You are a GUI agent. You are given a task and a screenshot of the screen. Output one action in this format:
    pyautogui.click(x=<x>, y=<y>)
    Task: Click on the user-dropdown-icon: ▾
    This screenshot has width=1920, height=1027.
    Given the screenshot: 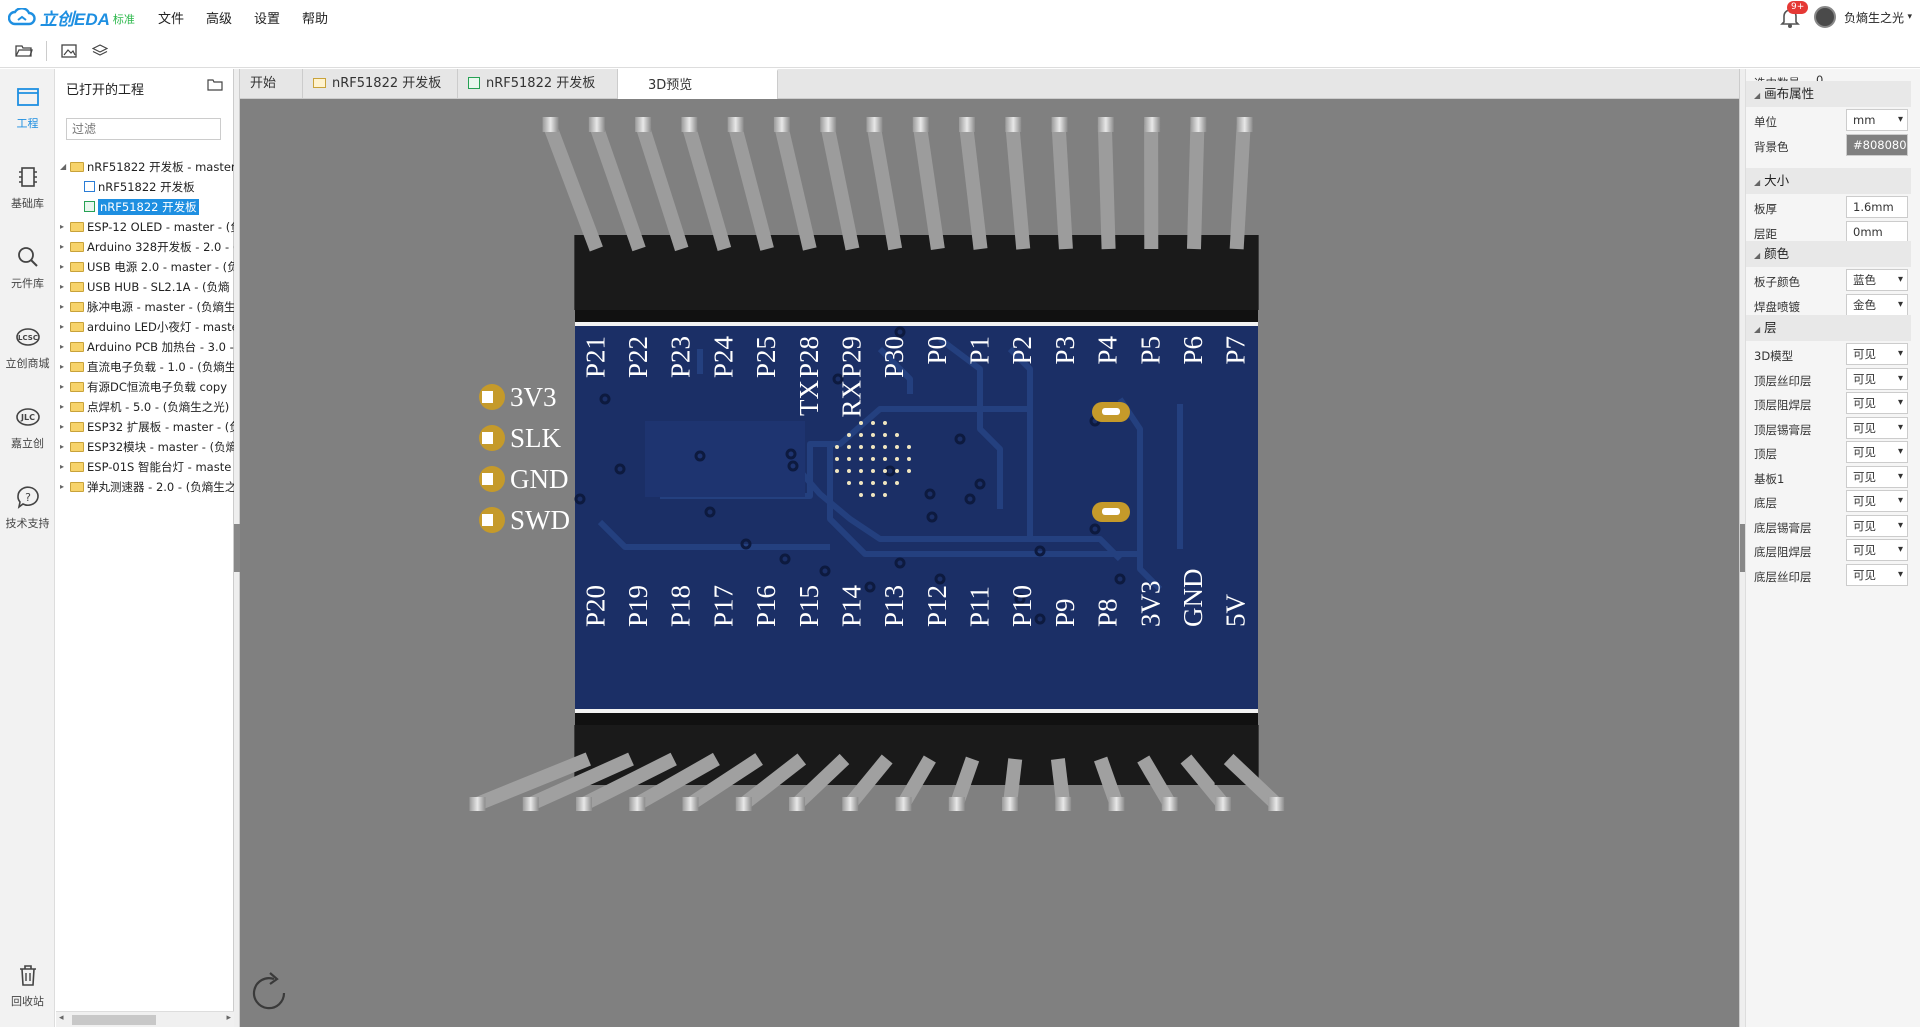 What is the action you would take?
    pyautogui.click(x=1909, y=17)
    